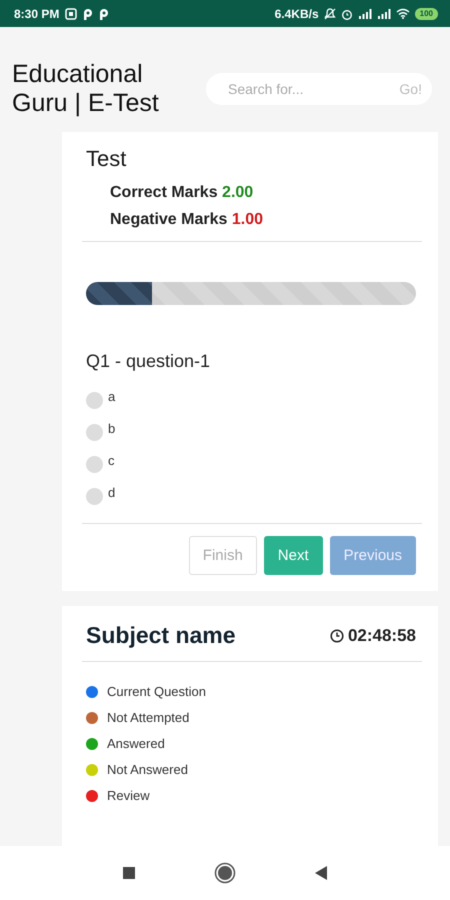 The height and width of the screenshot is (900, 450). Describe the element at coordinates (112, 396) in the screenshot. I see `option-label: a` at that location.